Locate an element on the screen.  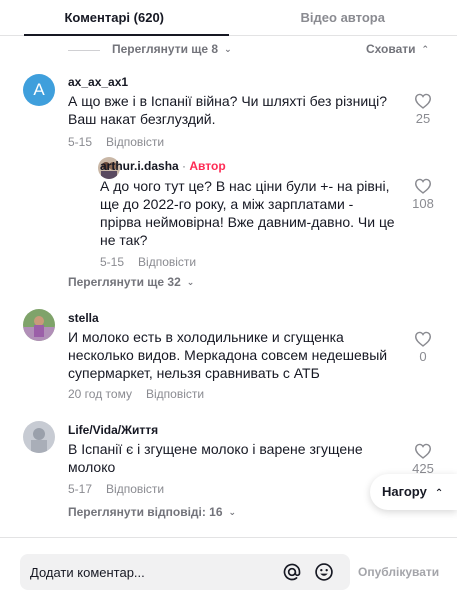
tab-comments: Коментарі (620) is located at coordinates (114, 18).